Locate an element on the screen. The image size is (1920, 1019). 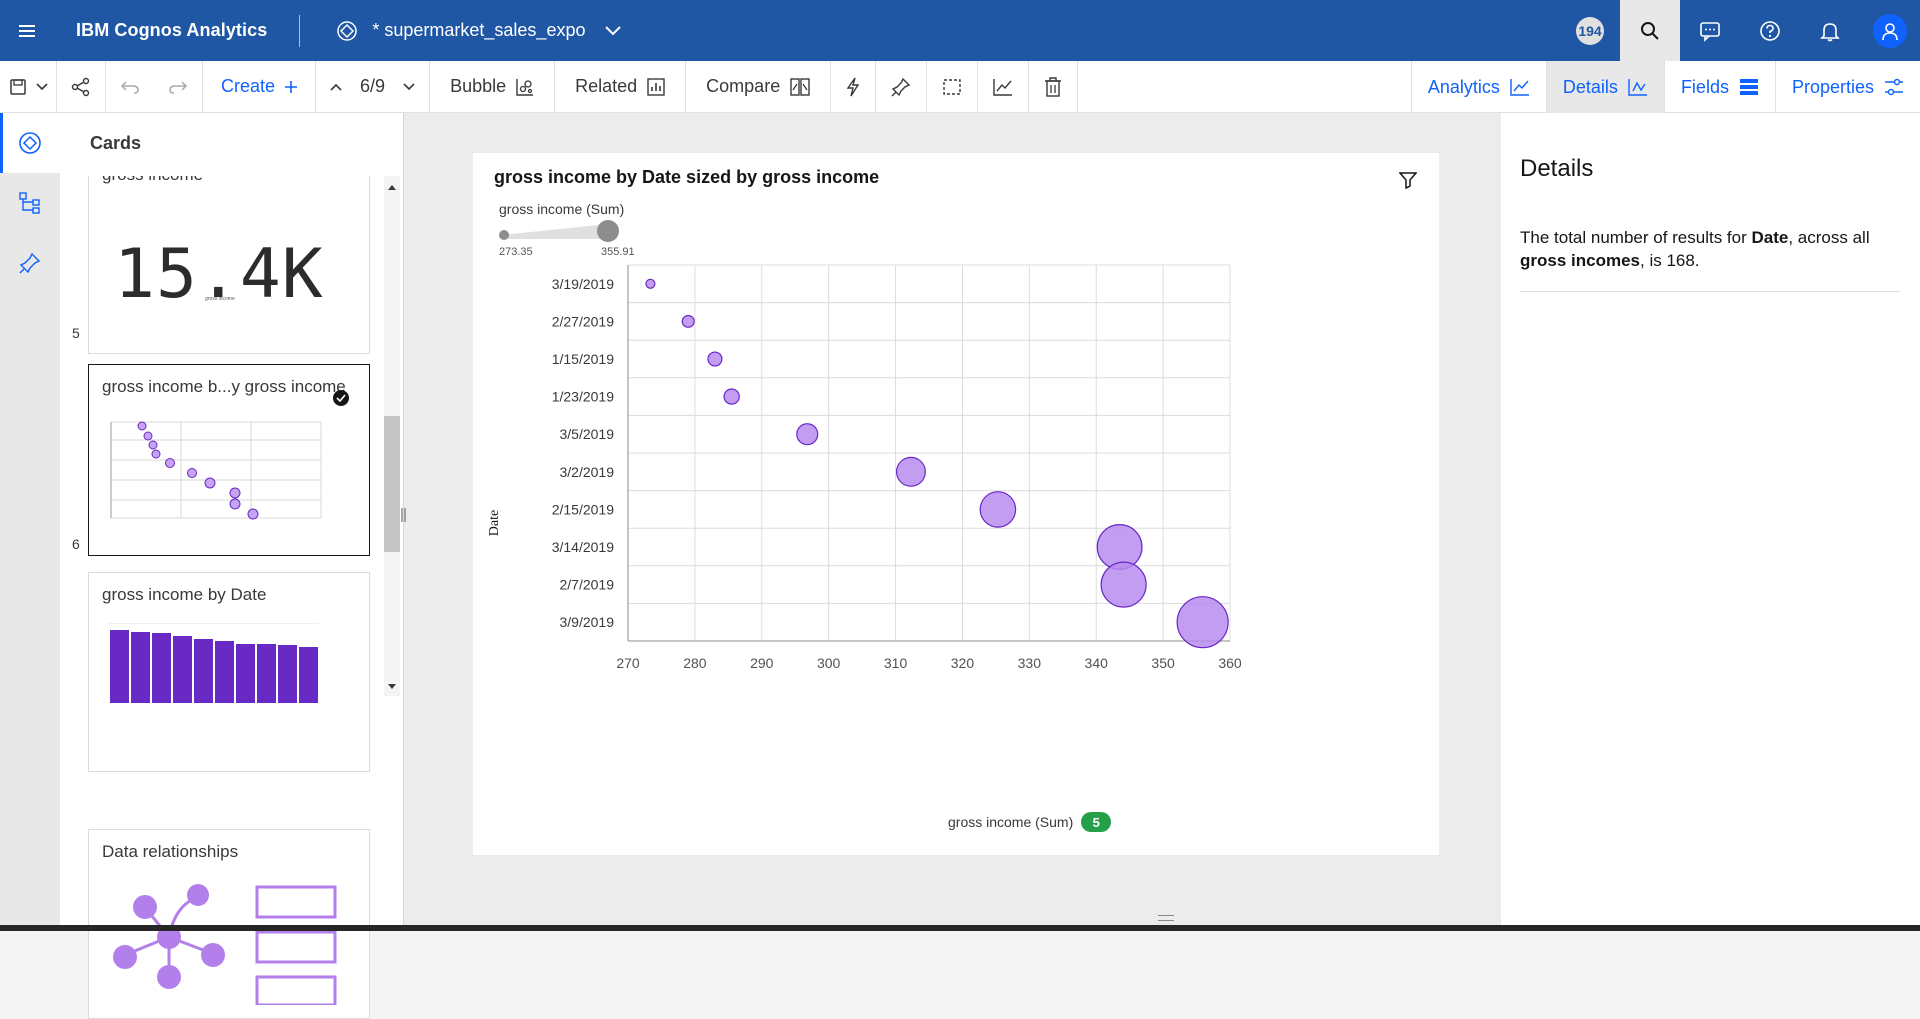
card-bubble-chart: gross income b...y gross income is located at coordinates (229, 460).